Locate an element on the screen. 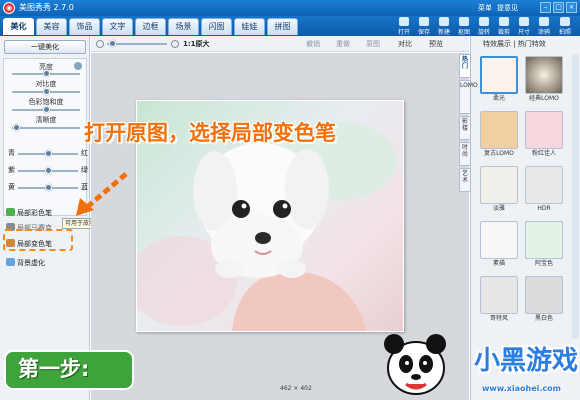 This screenshot has height=400, width=580. effect-sketch: 素描 is located at coordinates (499, 244).